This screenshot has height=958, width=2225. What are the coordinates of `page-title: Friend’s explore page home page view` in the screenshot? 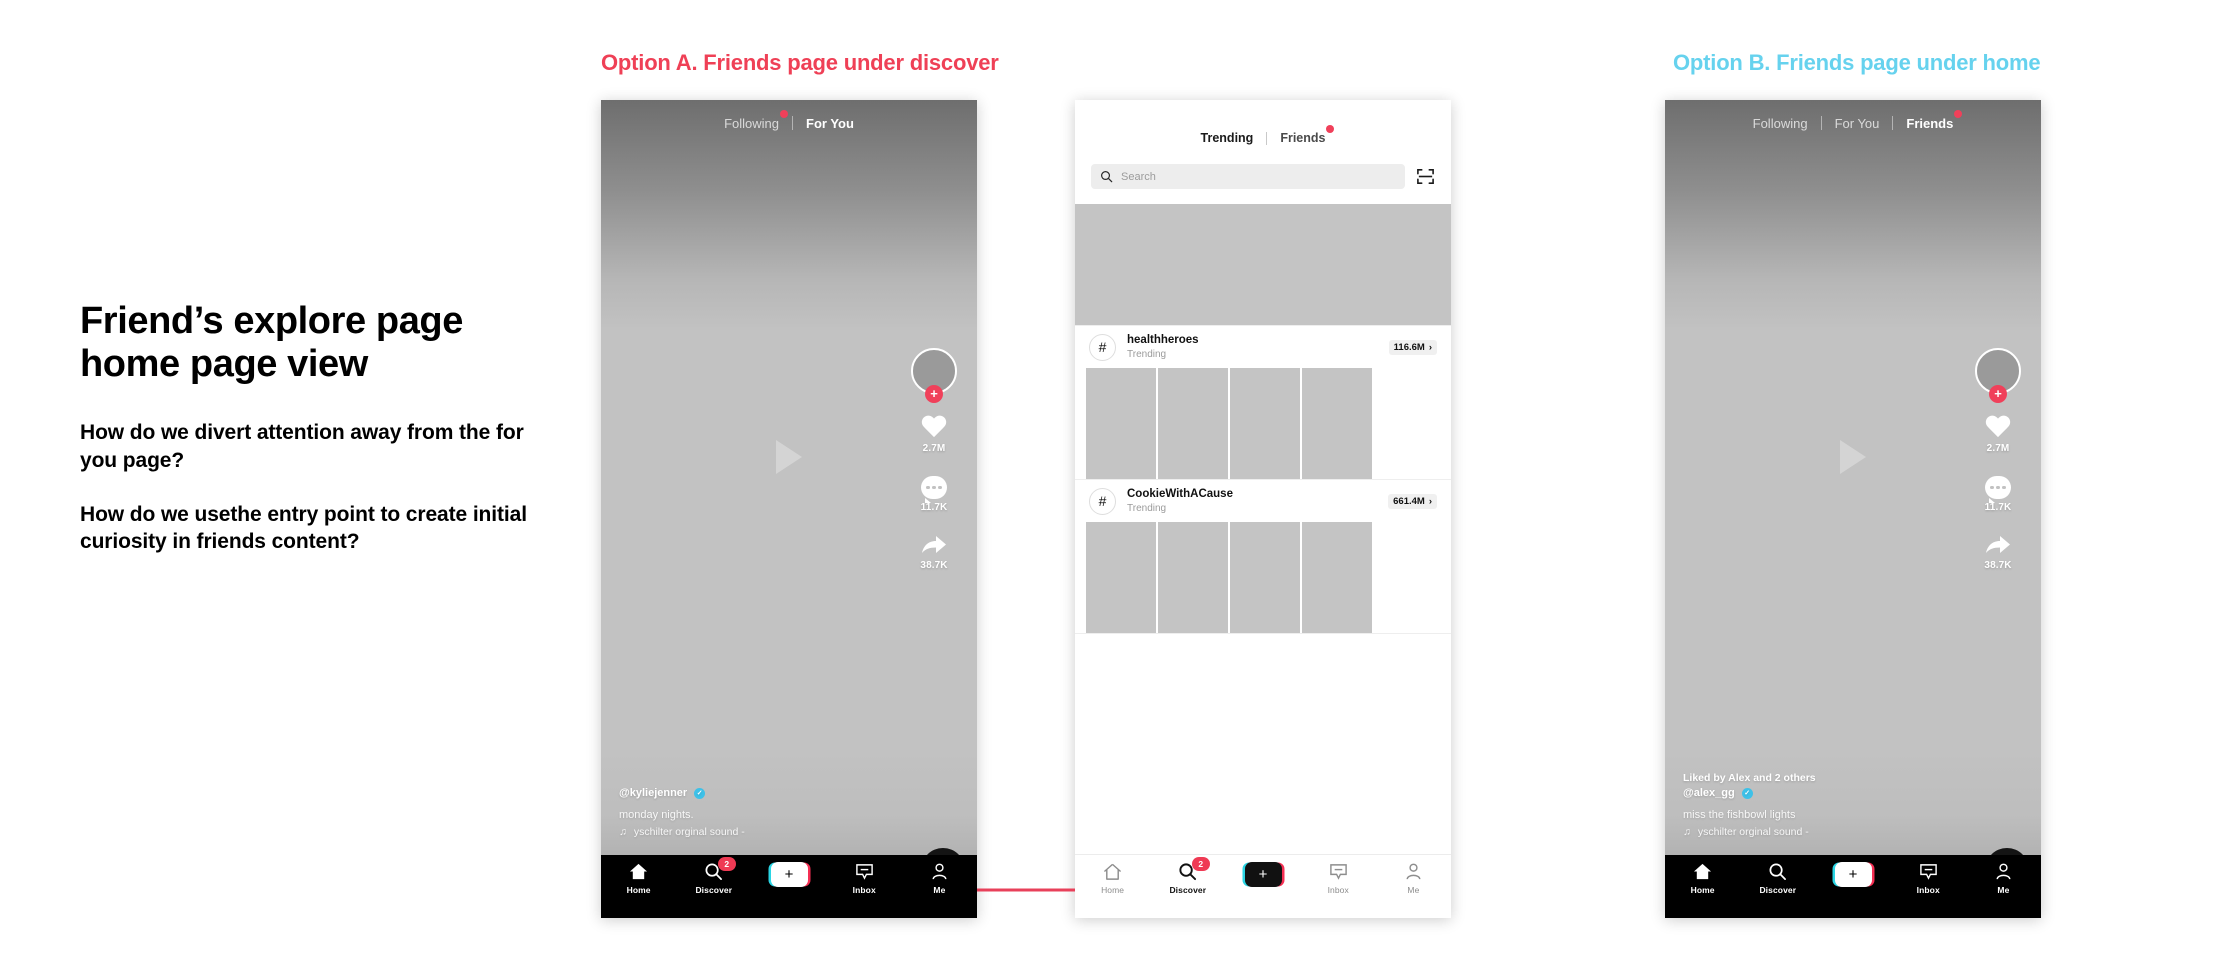 It's located at (271, 342).